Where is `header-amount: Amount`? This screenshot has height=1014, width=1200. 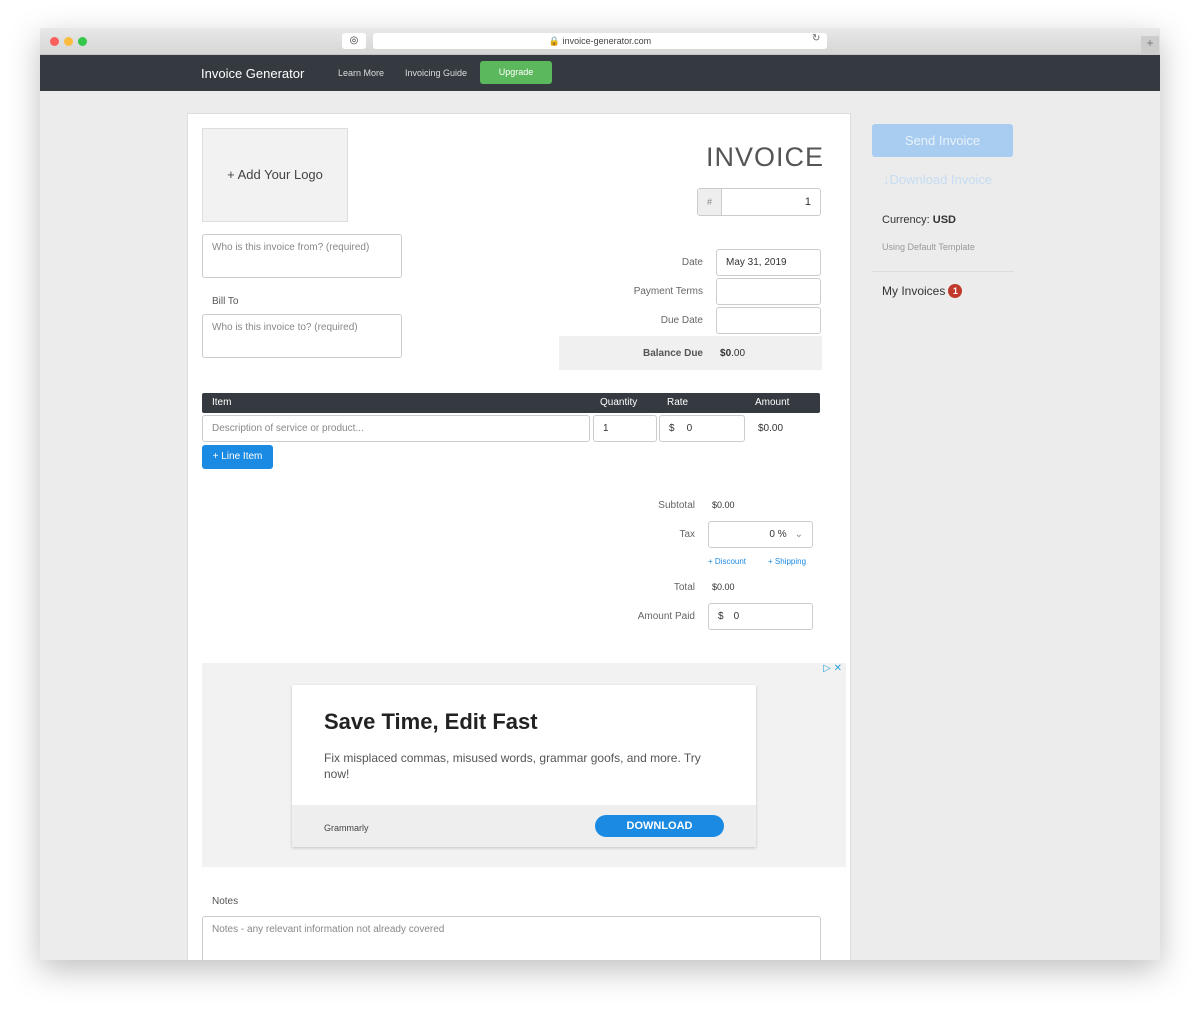
header-amount: Amount is located at coordinates (772, 402).